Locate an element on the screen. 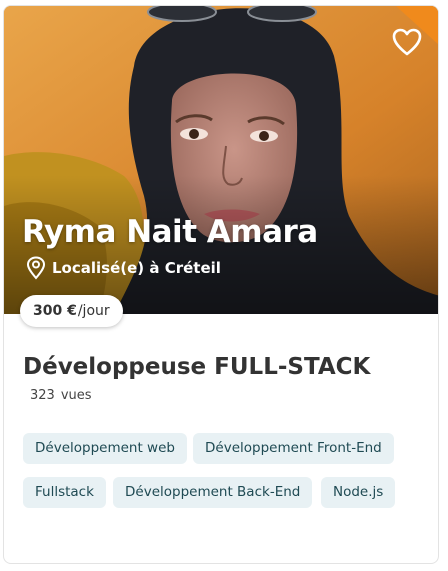 This screenshot has width=448, height=571. location: Localisé(e) à Créteil is located at coordinates (123, 268).